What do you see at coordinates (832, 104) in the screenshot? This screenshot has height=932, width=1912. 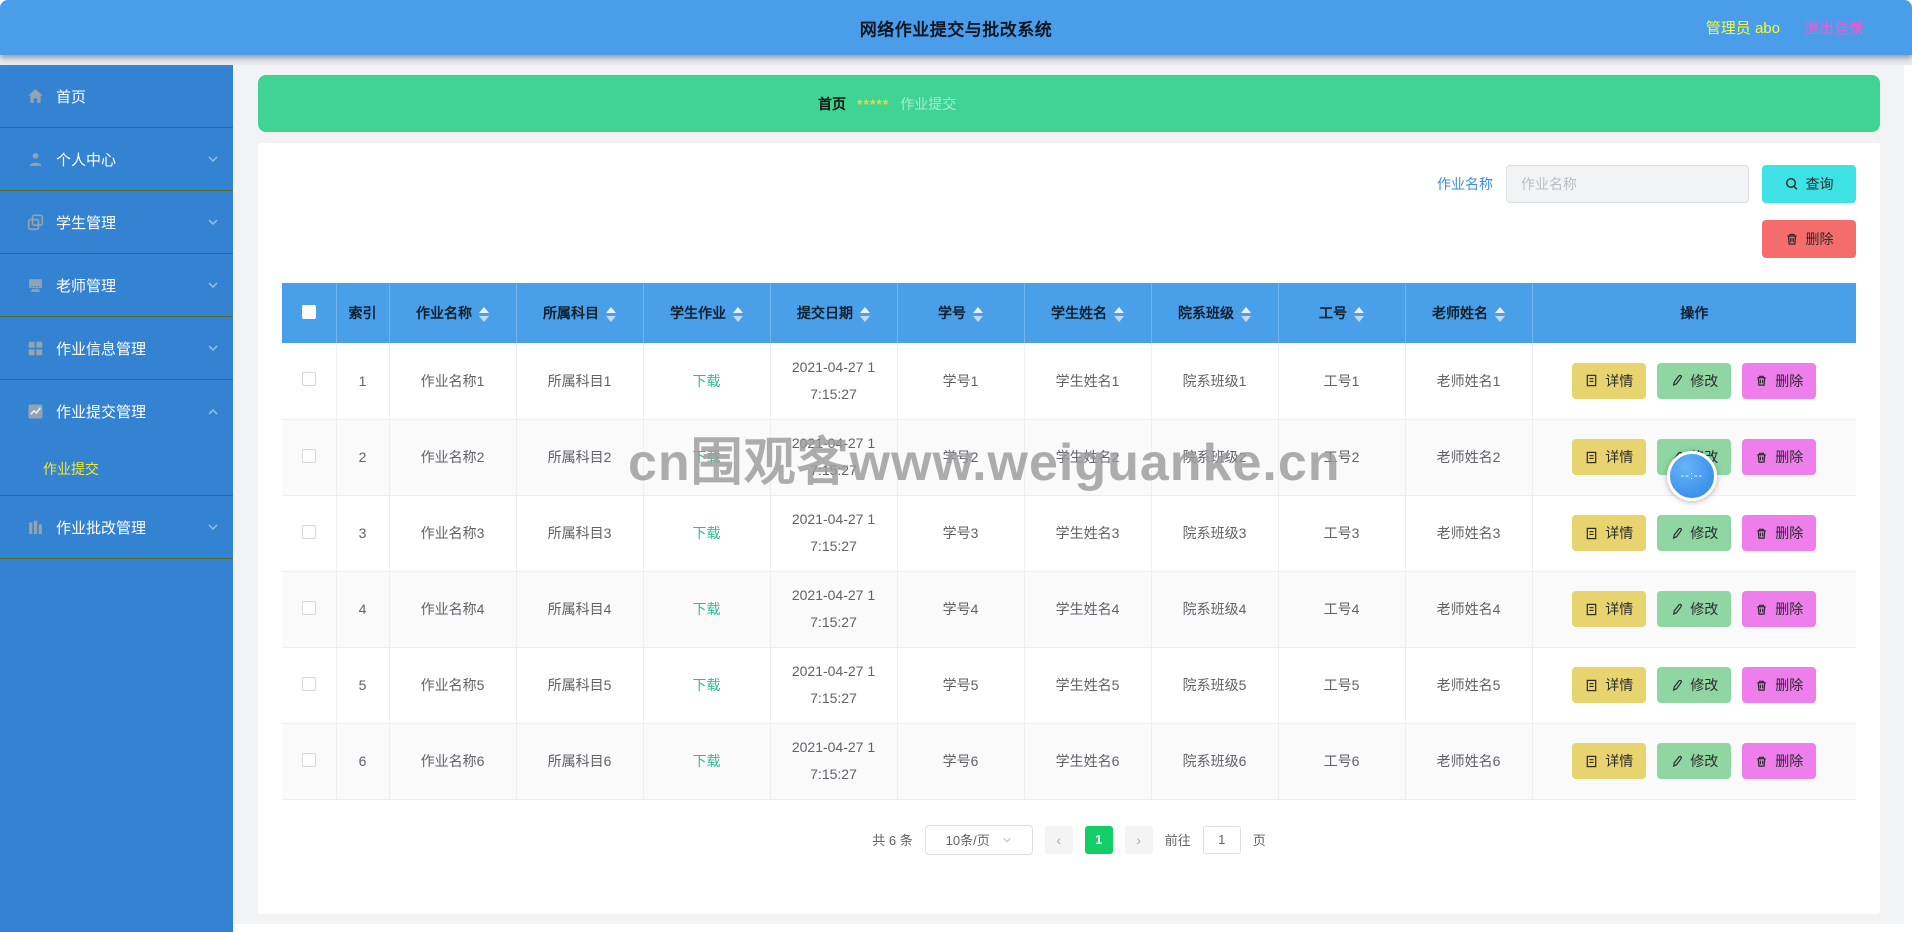 I see `breadcrumb-home: 首页` at bounding box center [832, 104].